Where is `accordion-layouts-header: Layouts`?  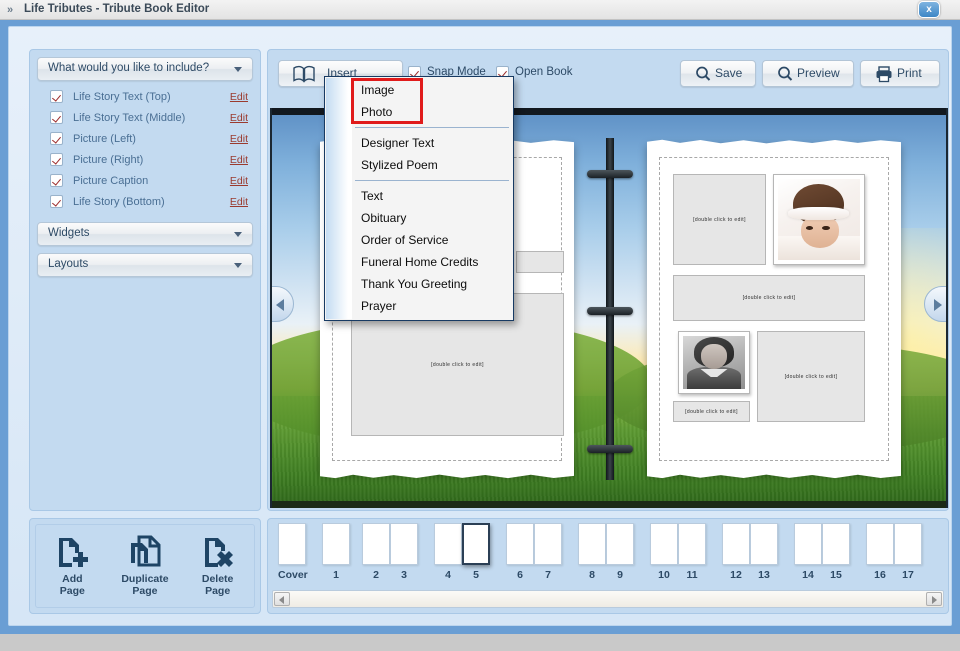
accordion-layouts-header: Layouts is located at coordinates (145, 265).